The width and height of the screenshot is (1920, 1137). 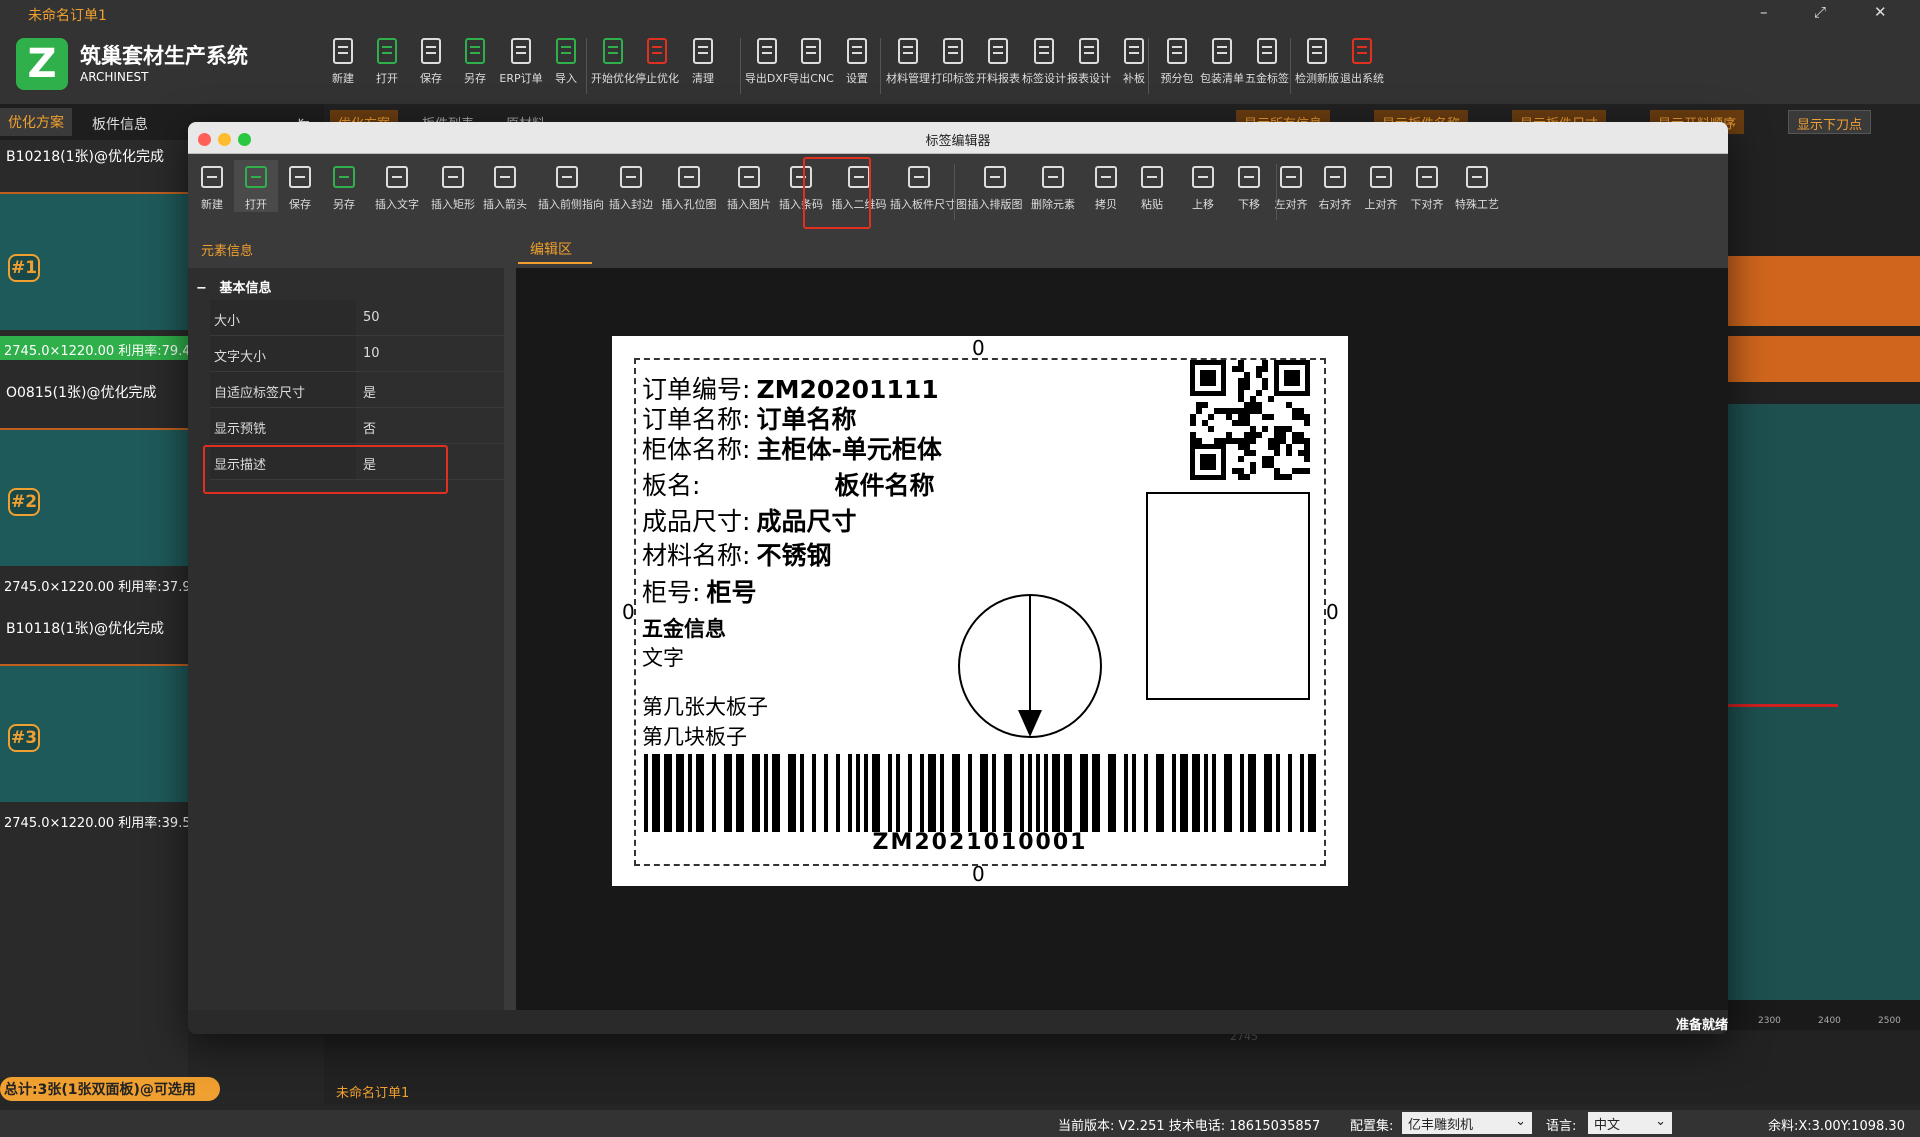 What do you see at coordinates (1764, 12) in the screenshot?
I see `minimize-button: –` at bounding box center [1764, 12].